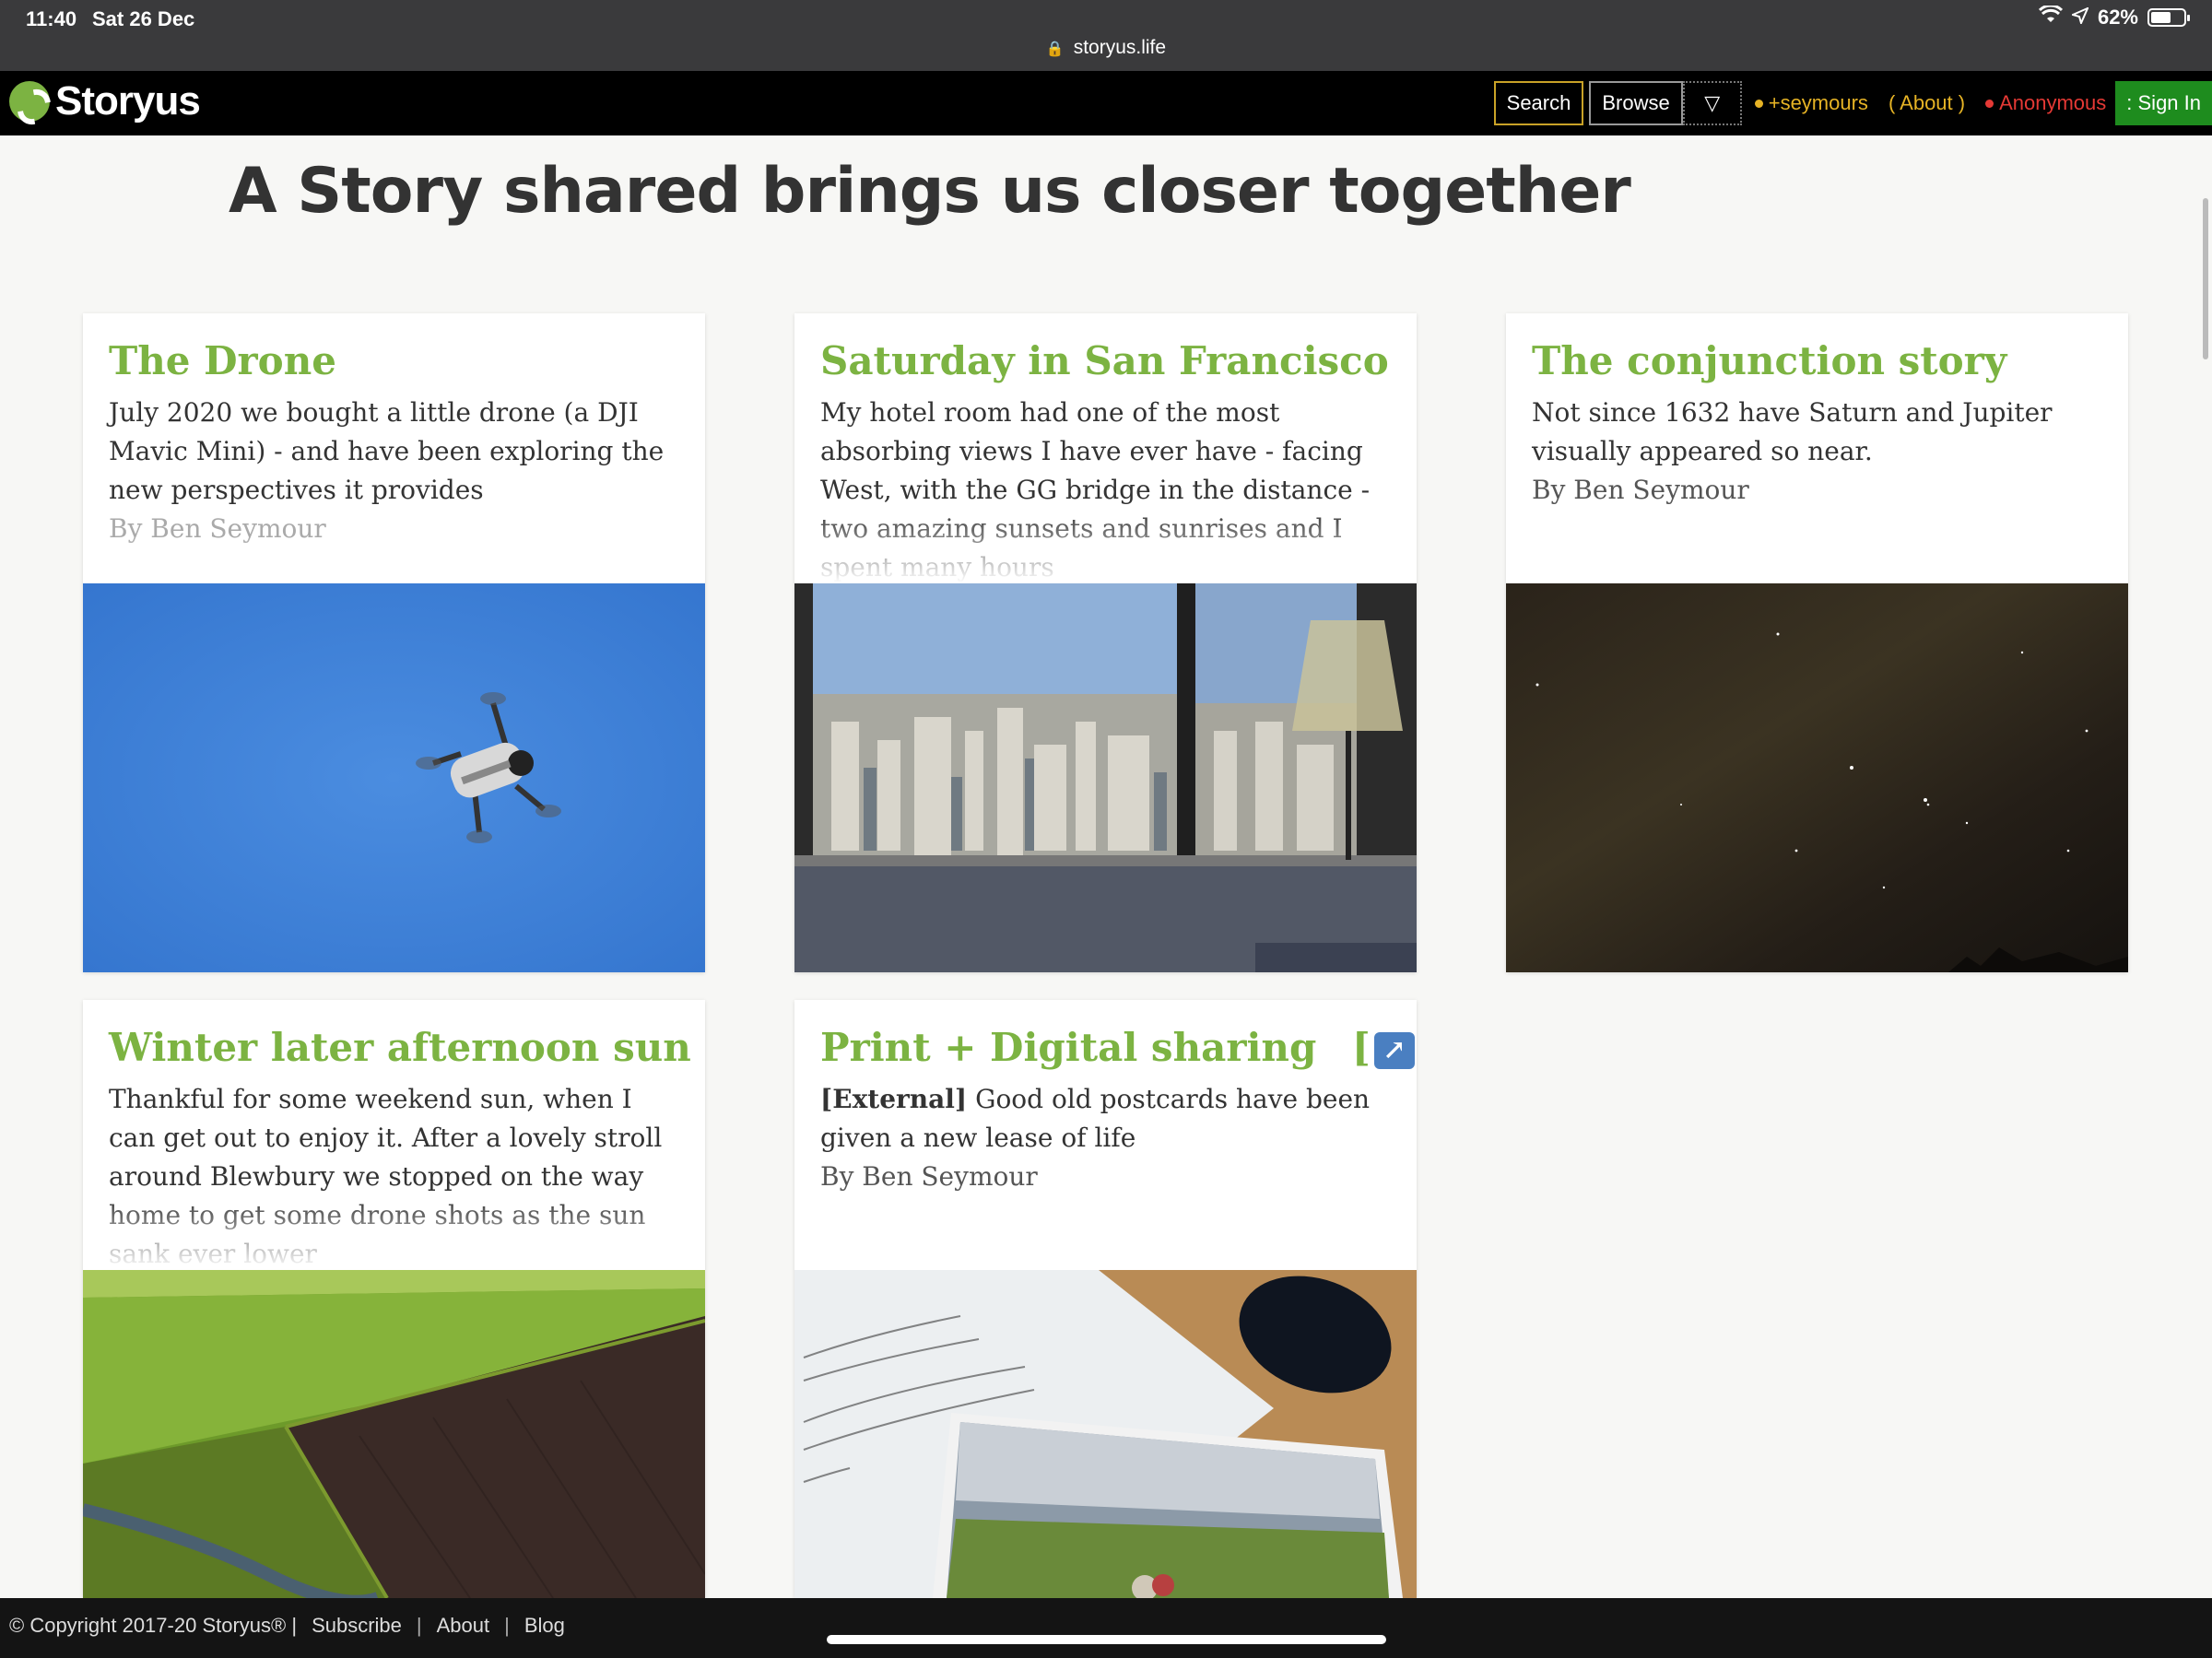  What do you see at coordinates (1818, 102) in the screenshot?
I see `user-label: +seymours` at bounding box center [1818, 102].